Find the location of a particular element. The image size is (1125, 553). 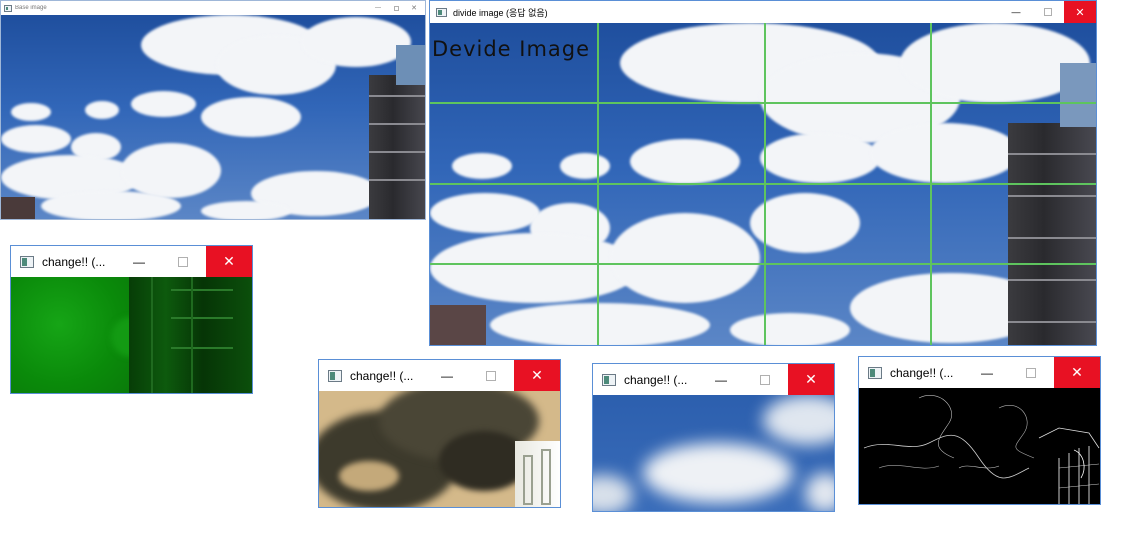

base-image is located at coordinates (213, 117).